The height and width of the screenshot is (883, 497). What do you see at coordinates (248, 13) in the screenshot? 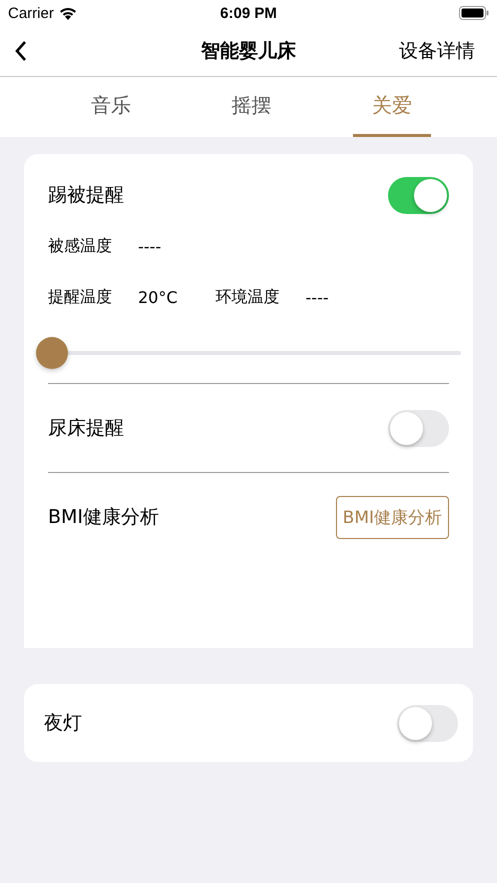
I see `status-time: 6:09 PM` at bounding box center [248, 13].